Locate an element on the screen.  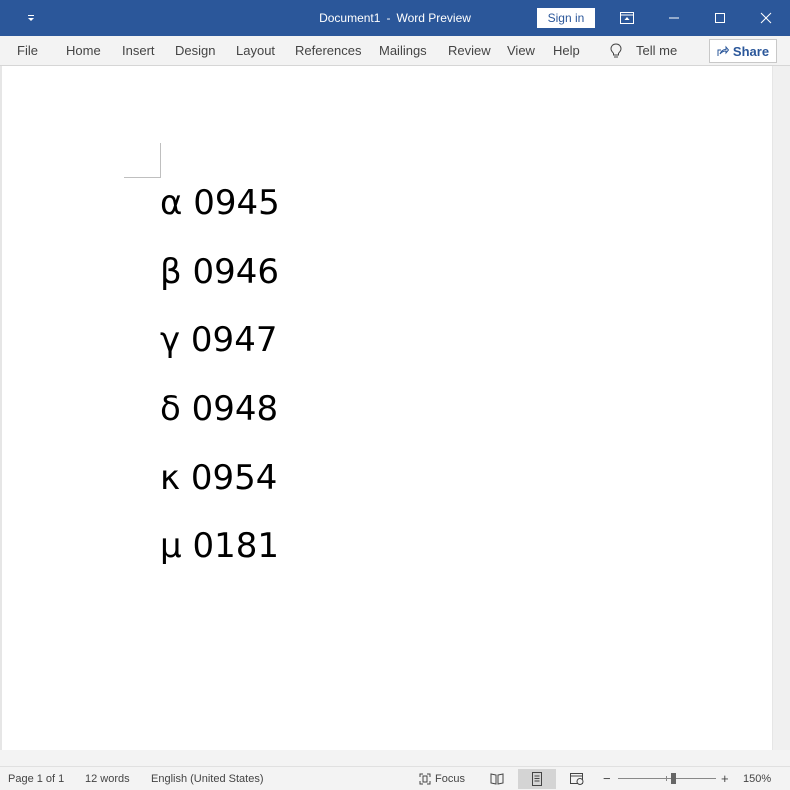
zoom-slider-midmark is located at coordinates (666, 778).